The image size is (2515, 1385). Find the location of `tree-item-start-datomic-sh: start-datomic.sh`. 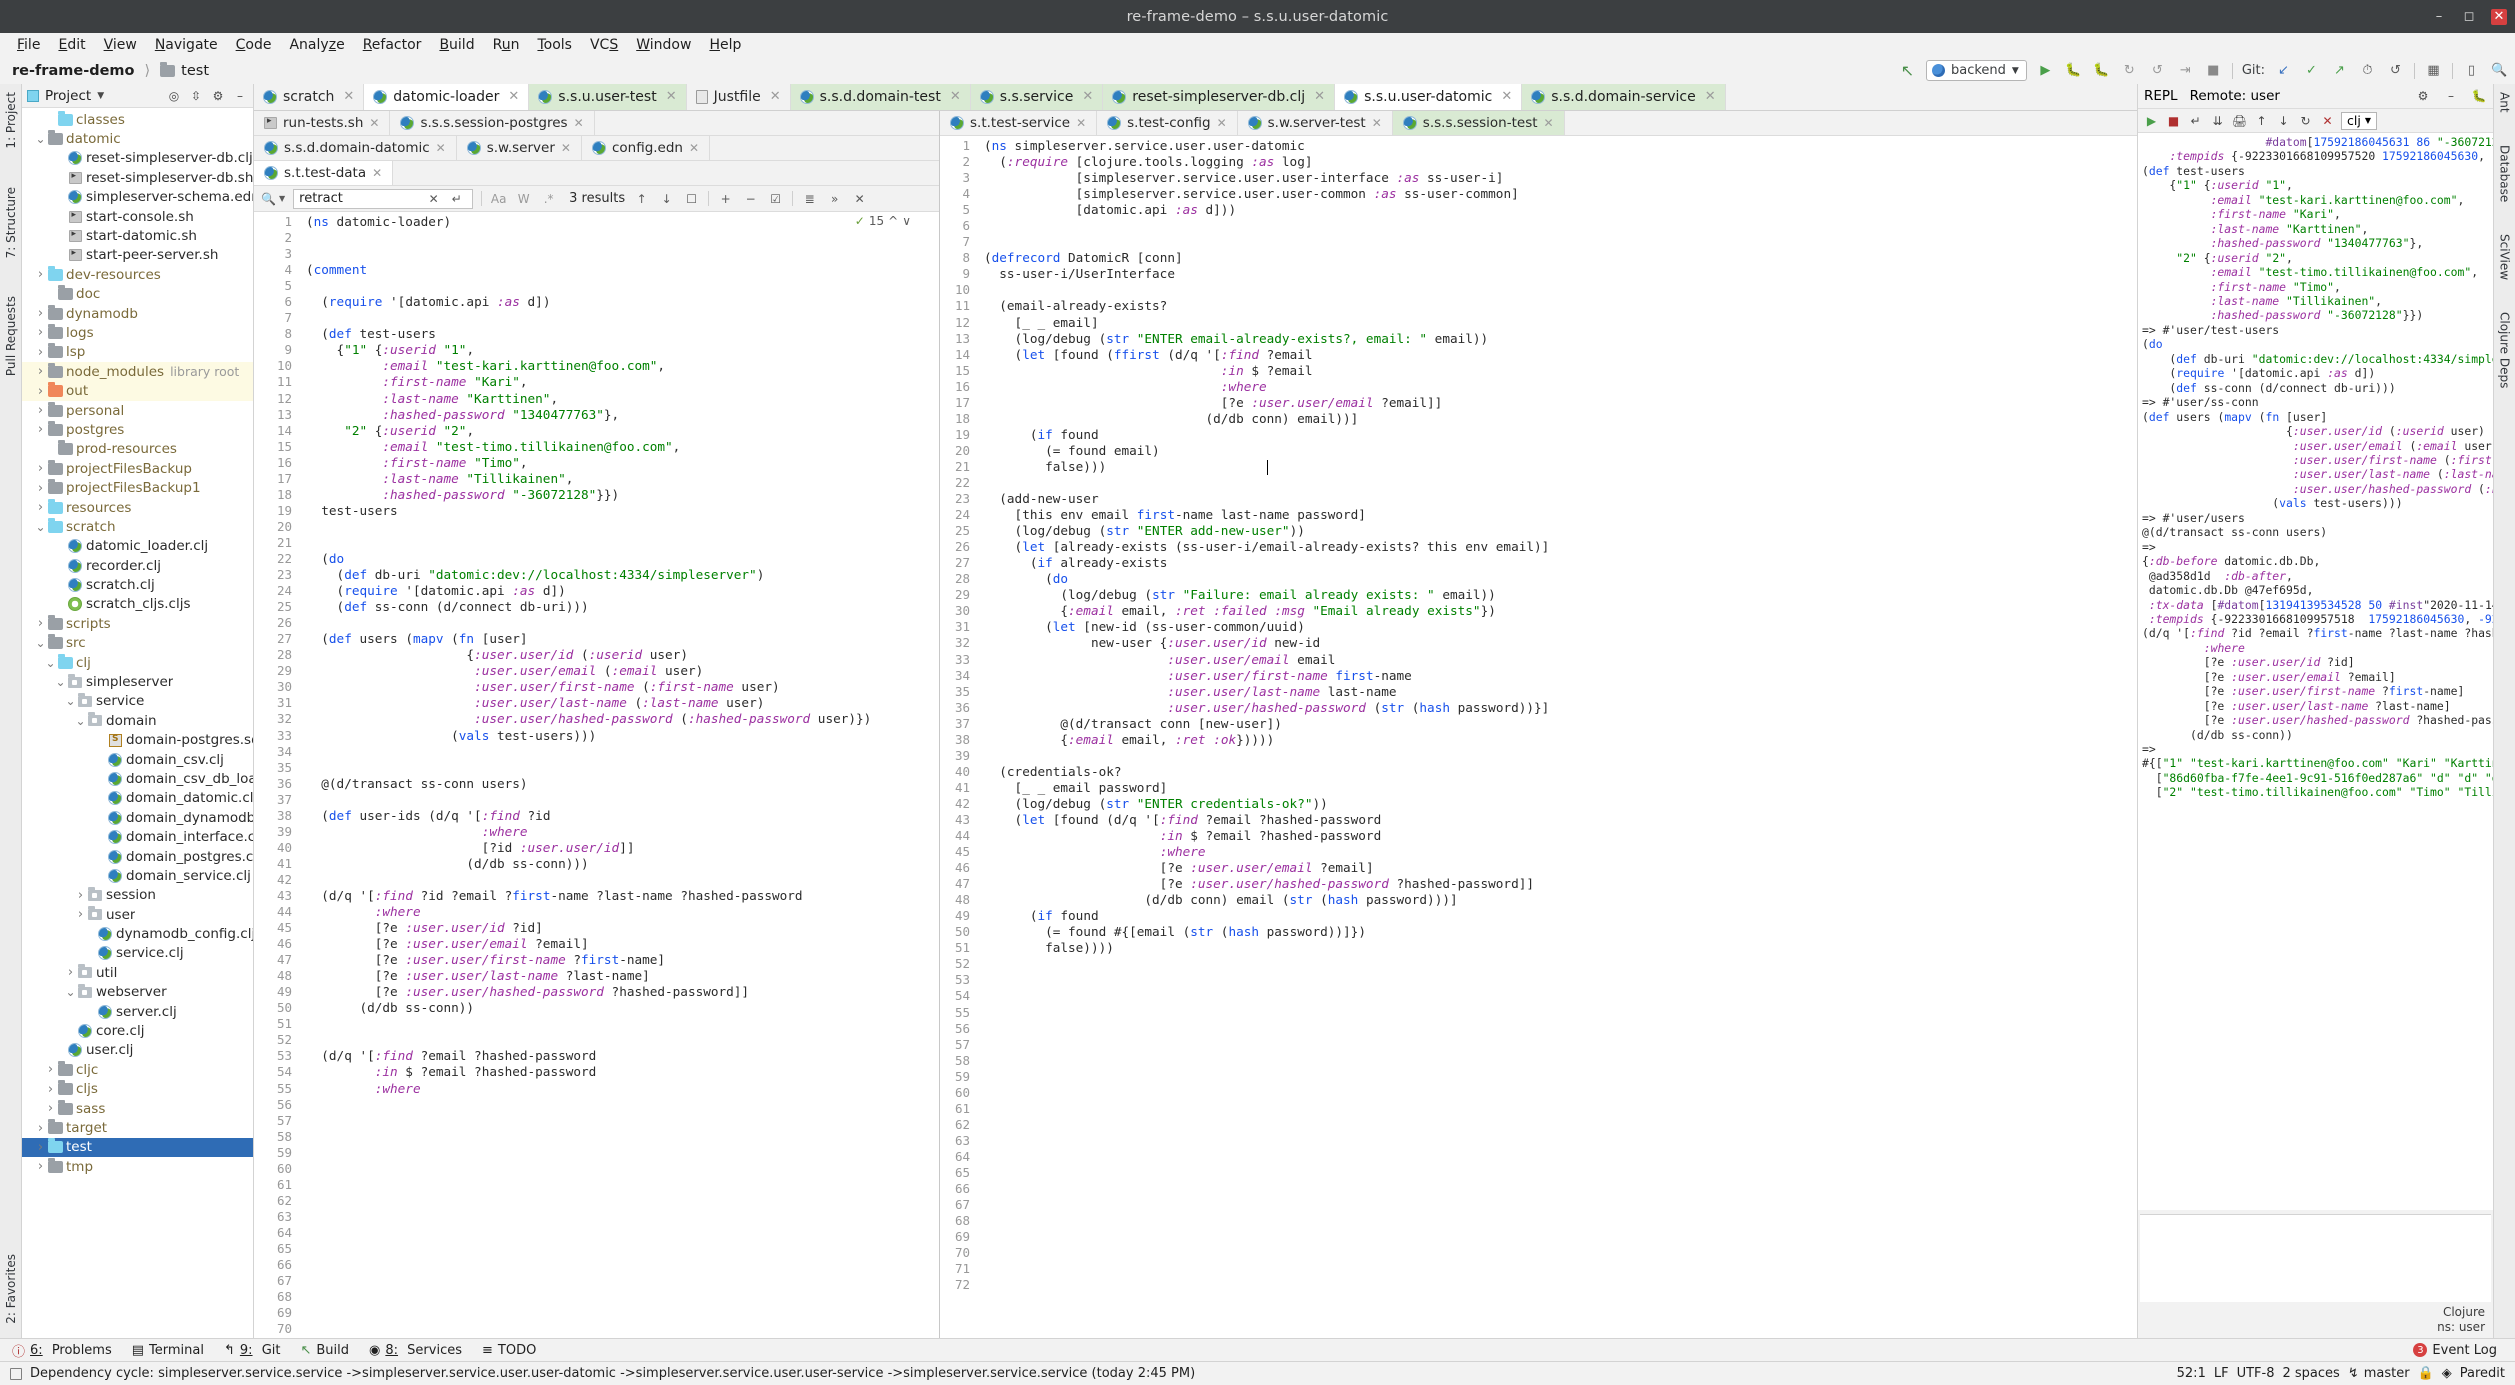

tree-item-start-datomic-sh: start-datomic.sh is located at coordinates (137, 235).